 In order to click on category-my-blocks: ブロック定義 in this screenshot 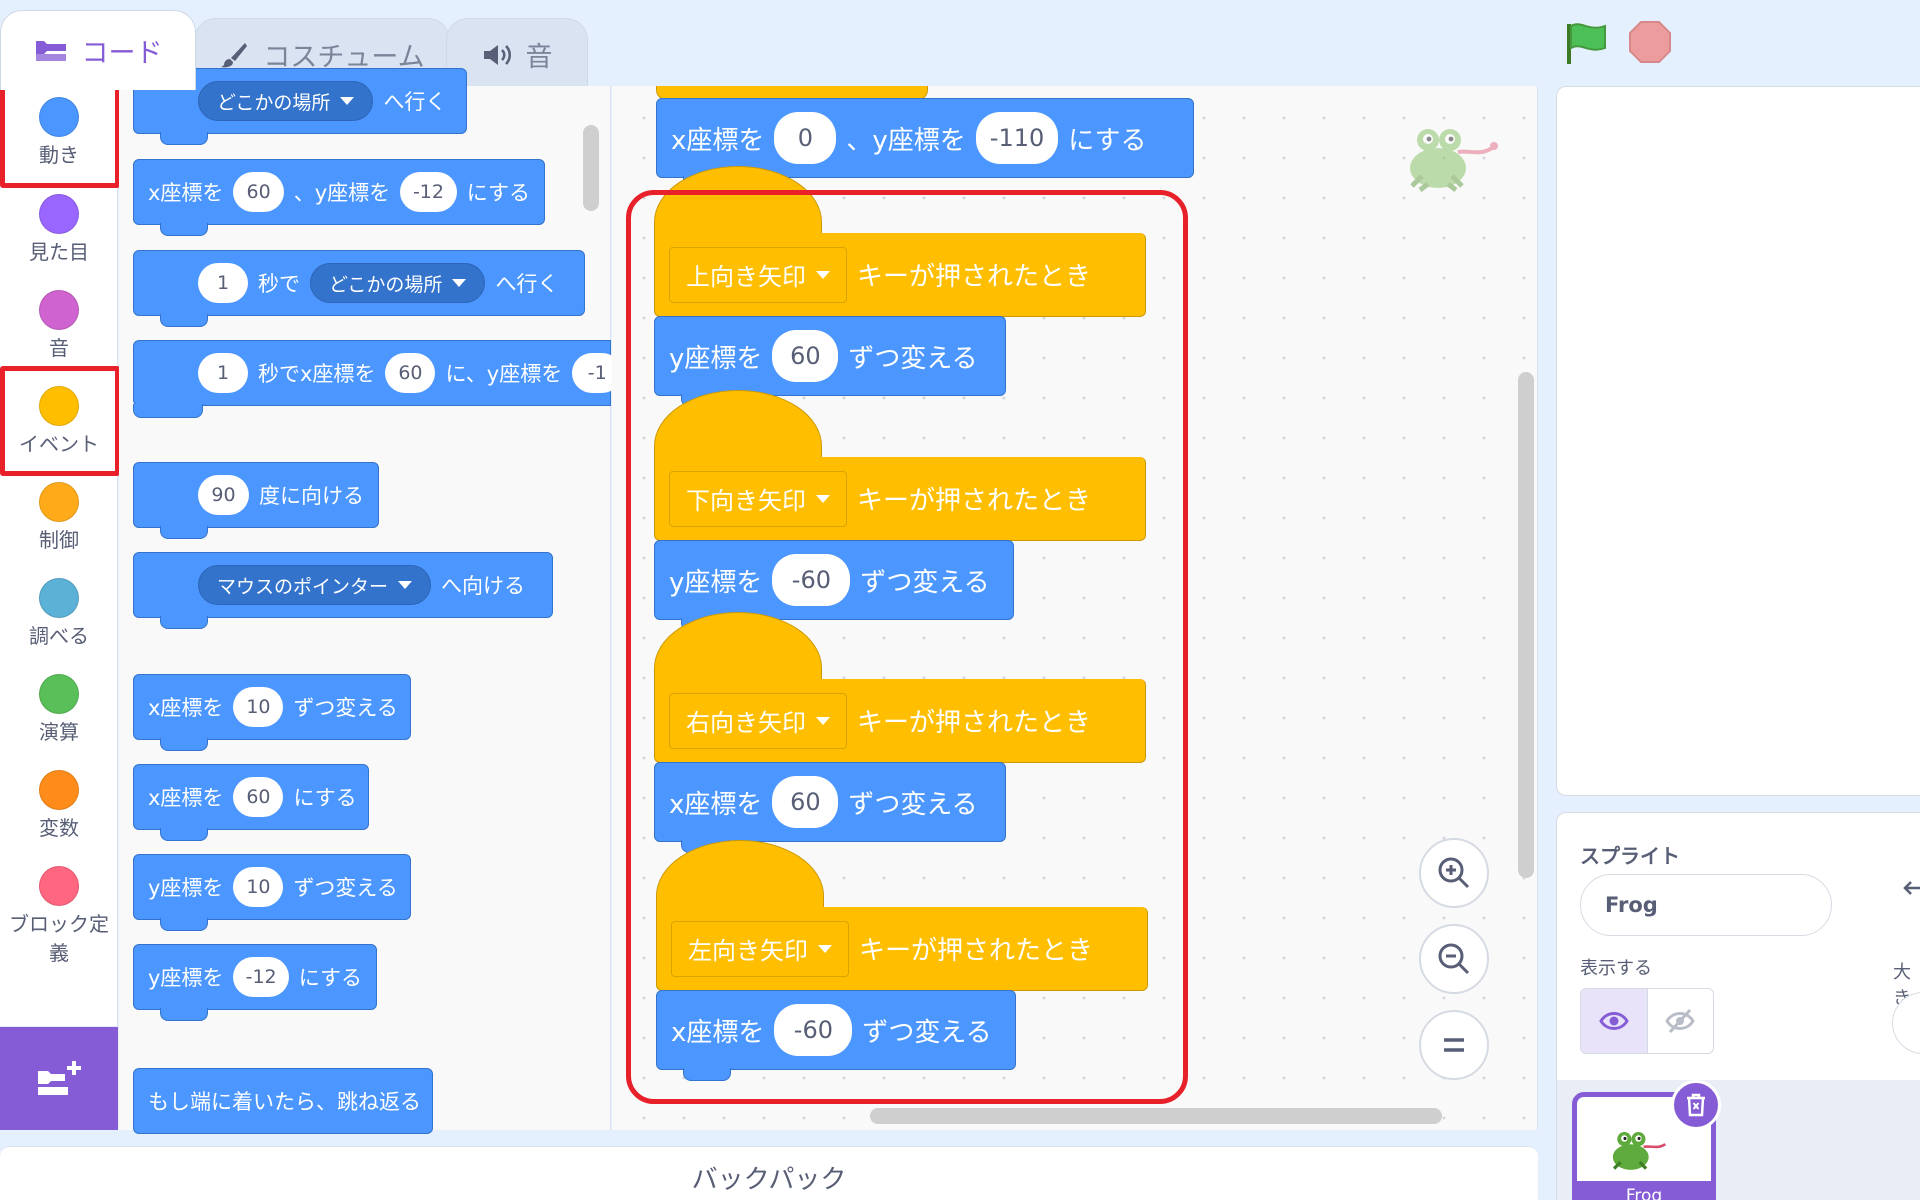, I will do `click(59, 917)`.